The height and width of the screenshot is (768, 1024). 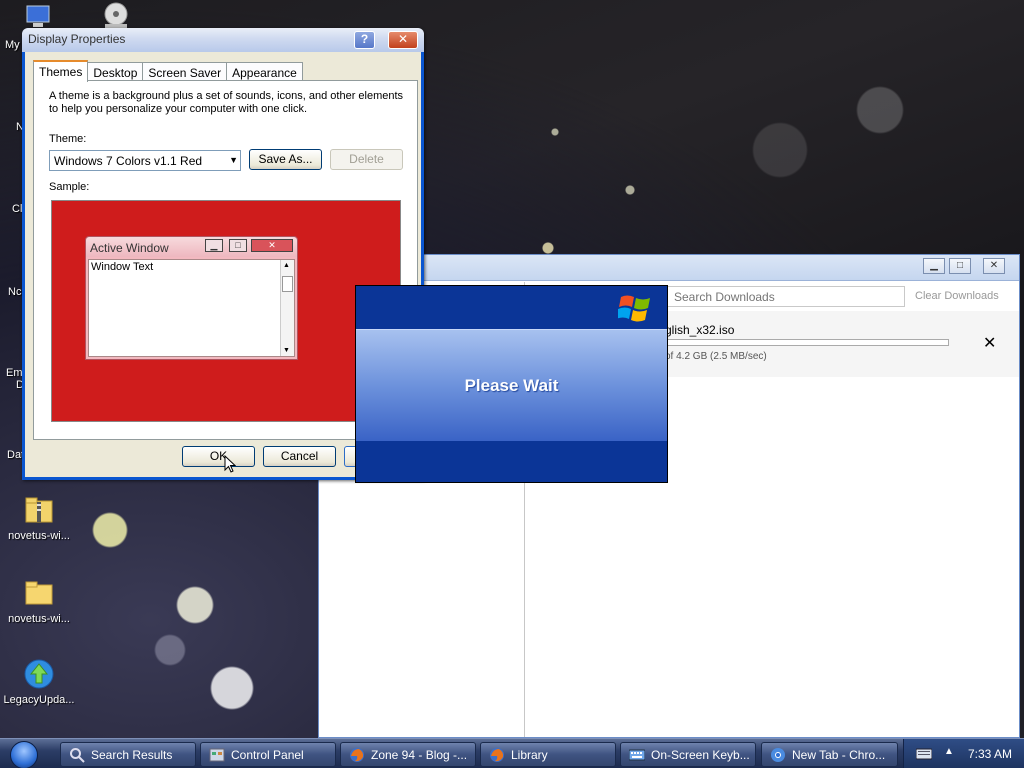 I want to click on theme-select-value: Windows 7 Colors v1.1 Red, so click(x=128, y=161).